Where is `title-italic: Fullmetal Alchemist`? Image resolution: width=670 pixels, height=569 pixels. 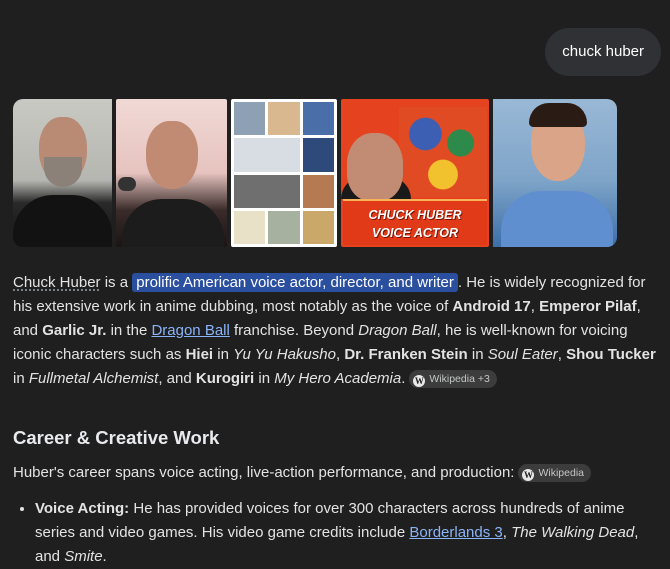 title-italic: Fullmetal Alchemist is located at coordinates (93, 378).